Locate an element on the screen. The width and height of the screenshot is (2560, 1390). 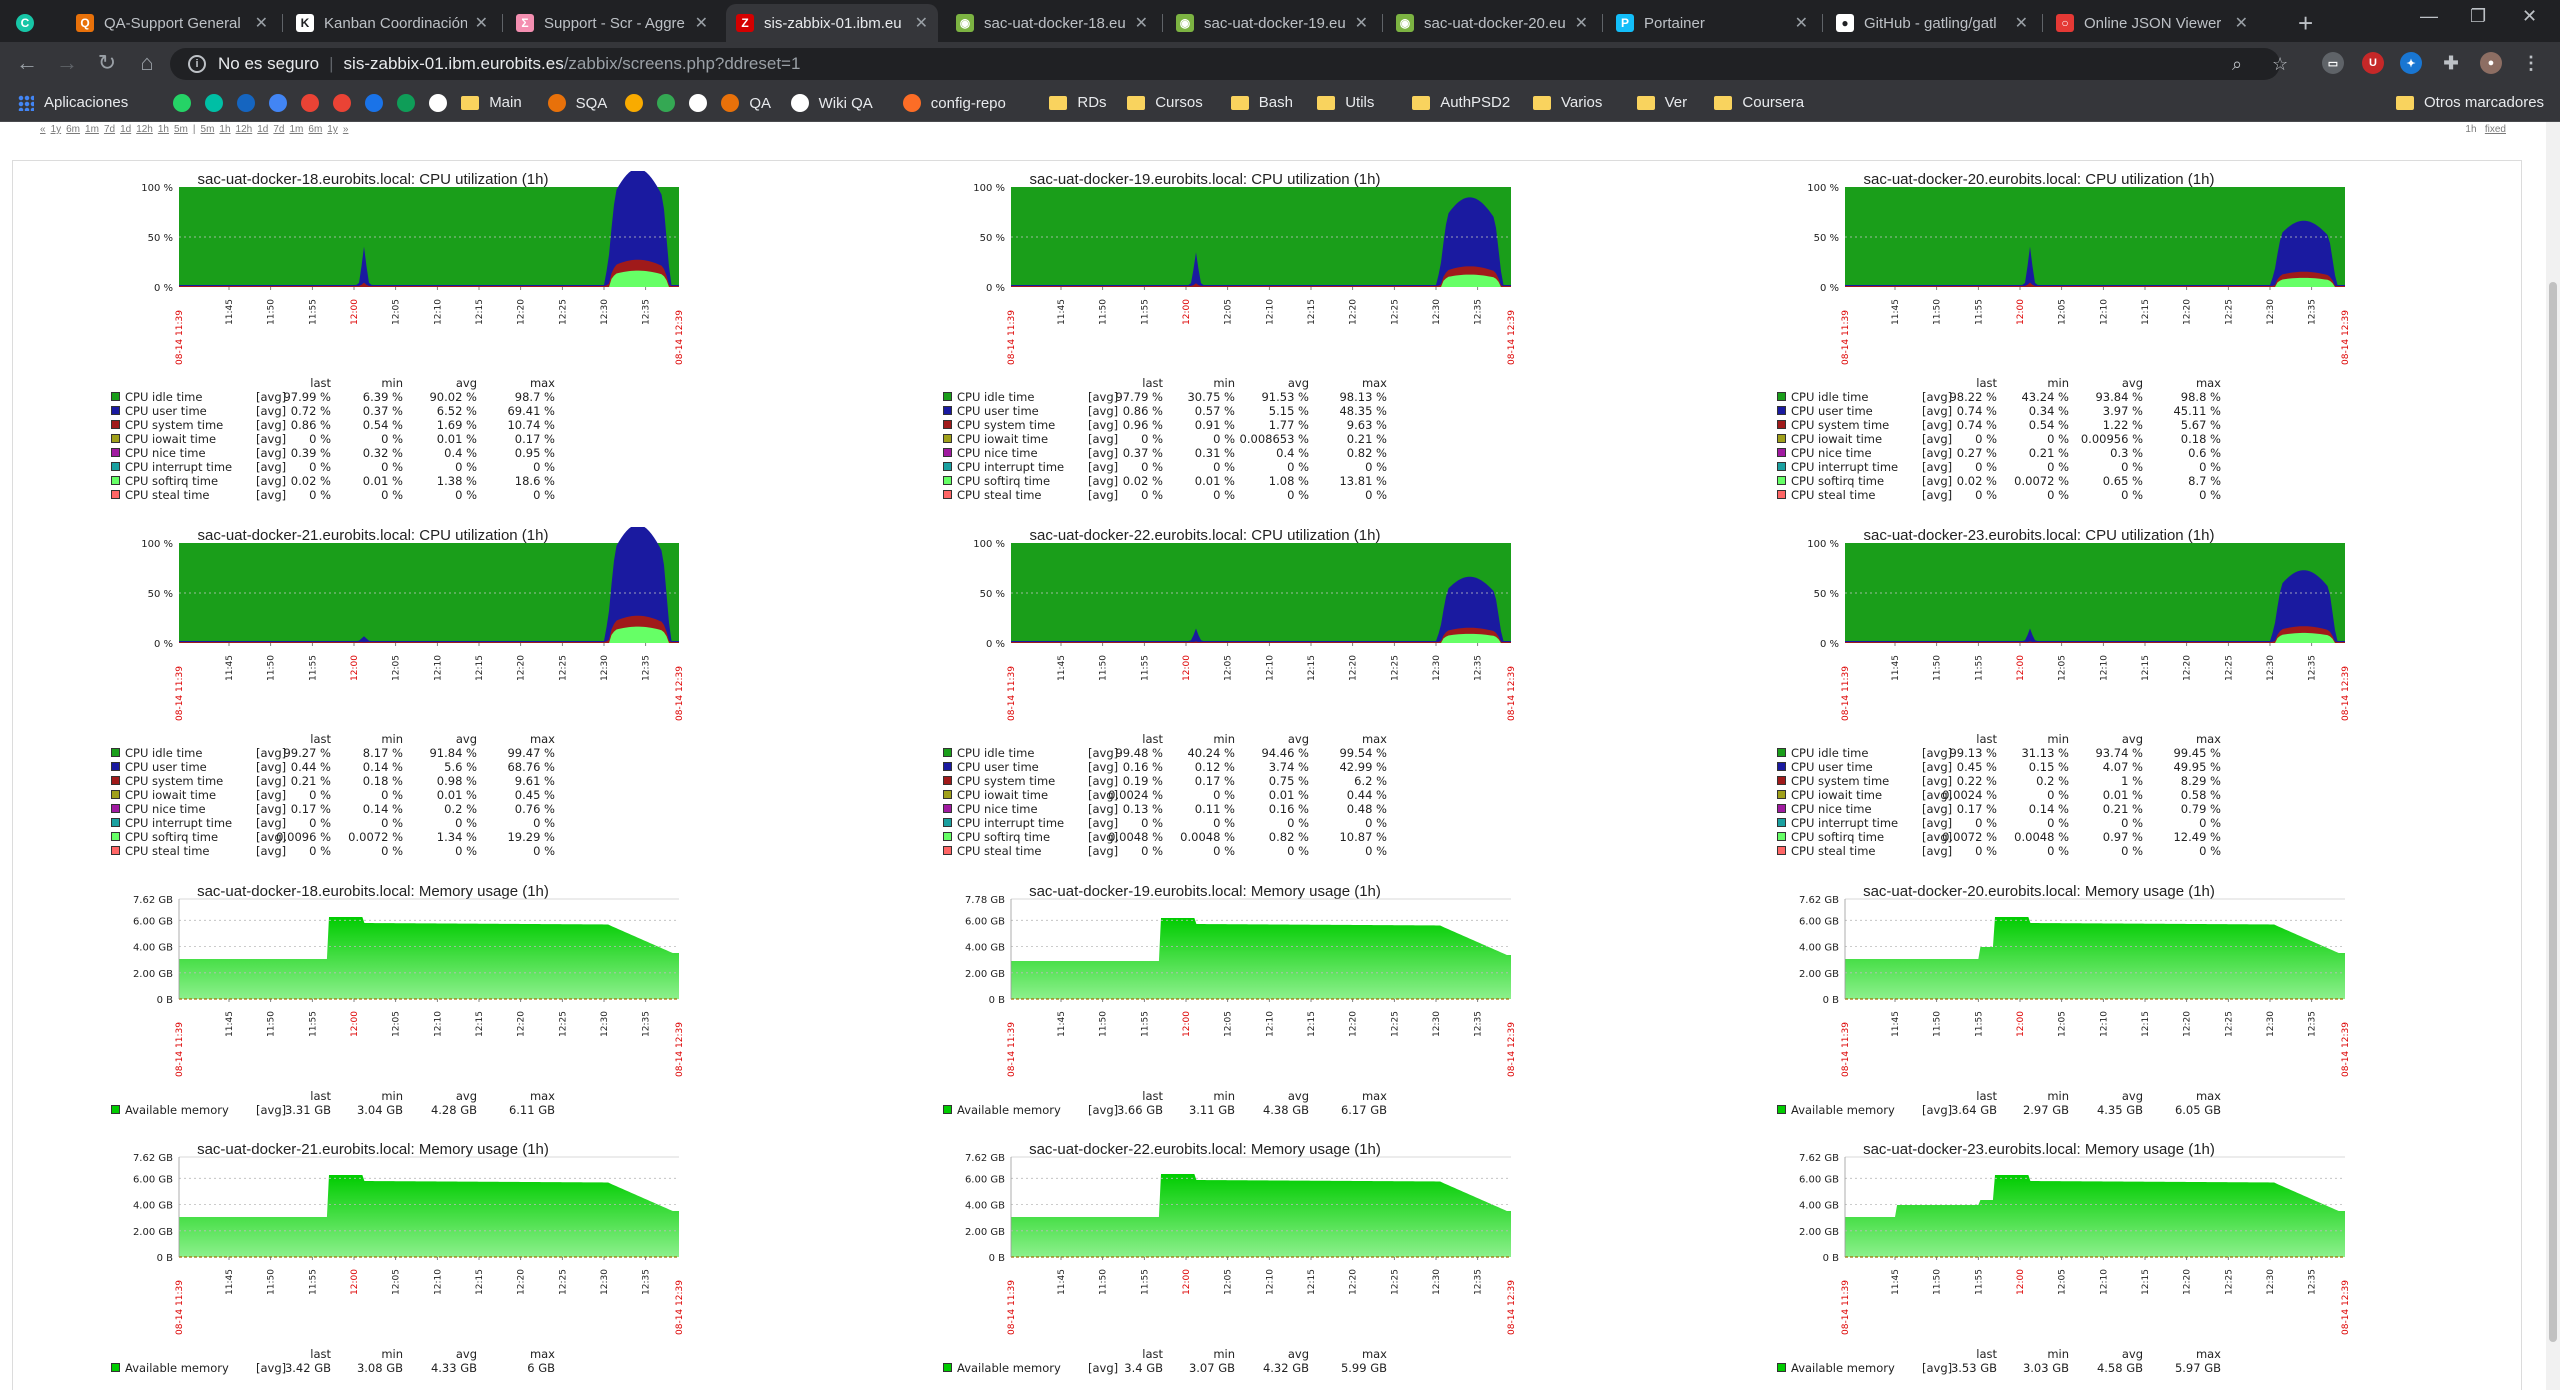
other-bookmarks: Otros marcadores is located at coordinates (2470, 102).